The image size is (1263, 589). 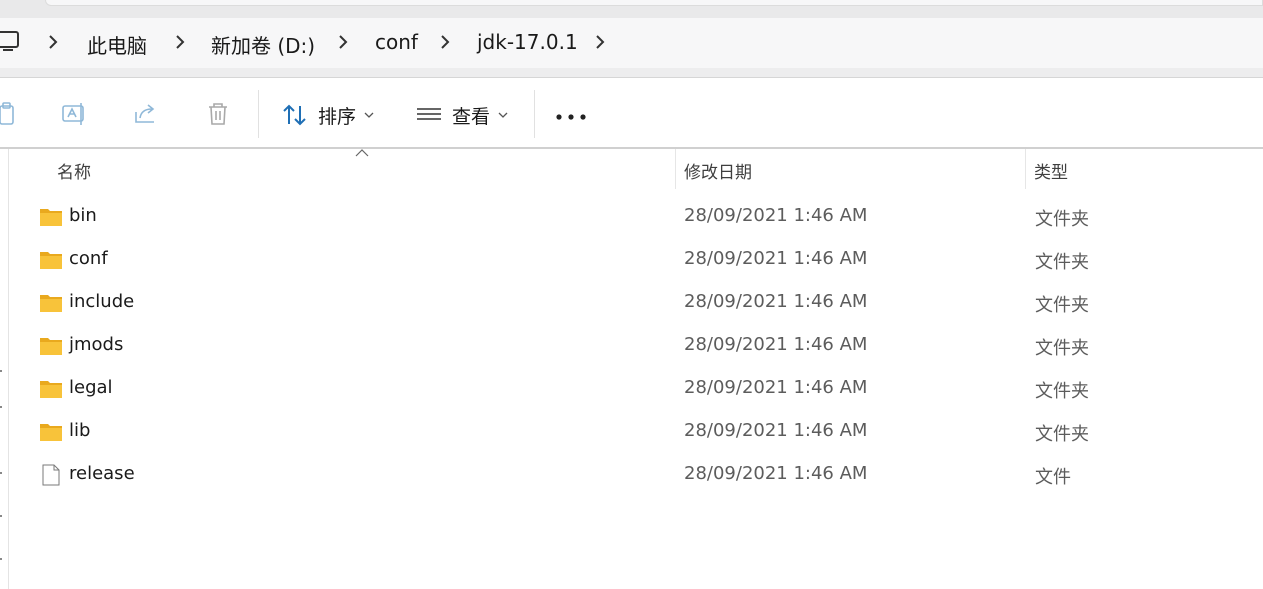 I want to click on file-row: conf 28/09/2021 1:46 AM 文件夹, so click(x=636, y=260).